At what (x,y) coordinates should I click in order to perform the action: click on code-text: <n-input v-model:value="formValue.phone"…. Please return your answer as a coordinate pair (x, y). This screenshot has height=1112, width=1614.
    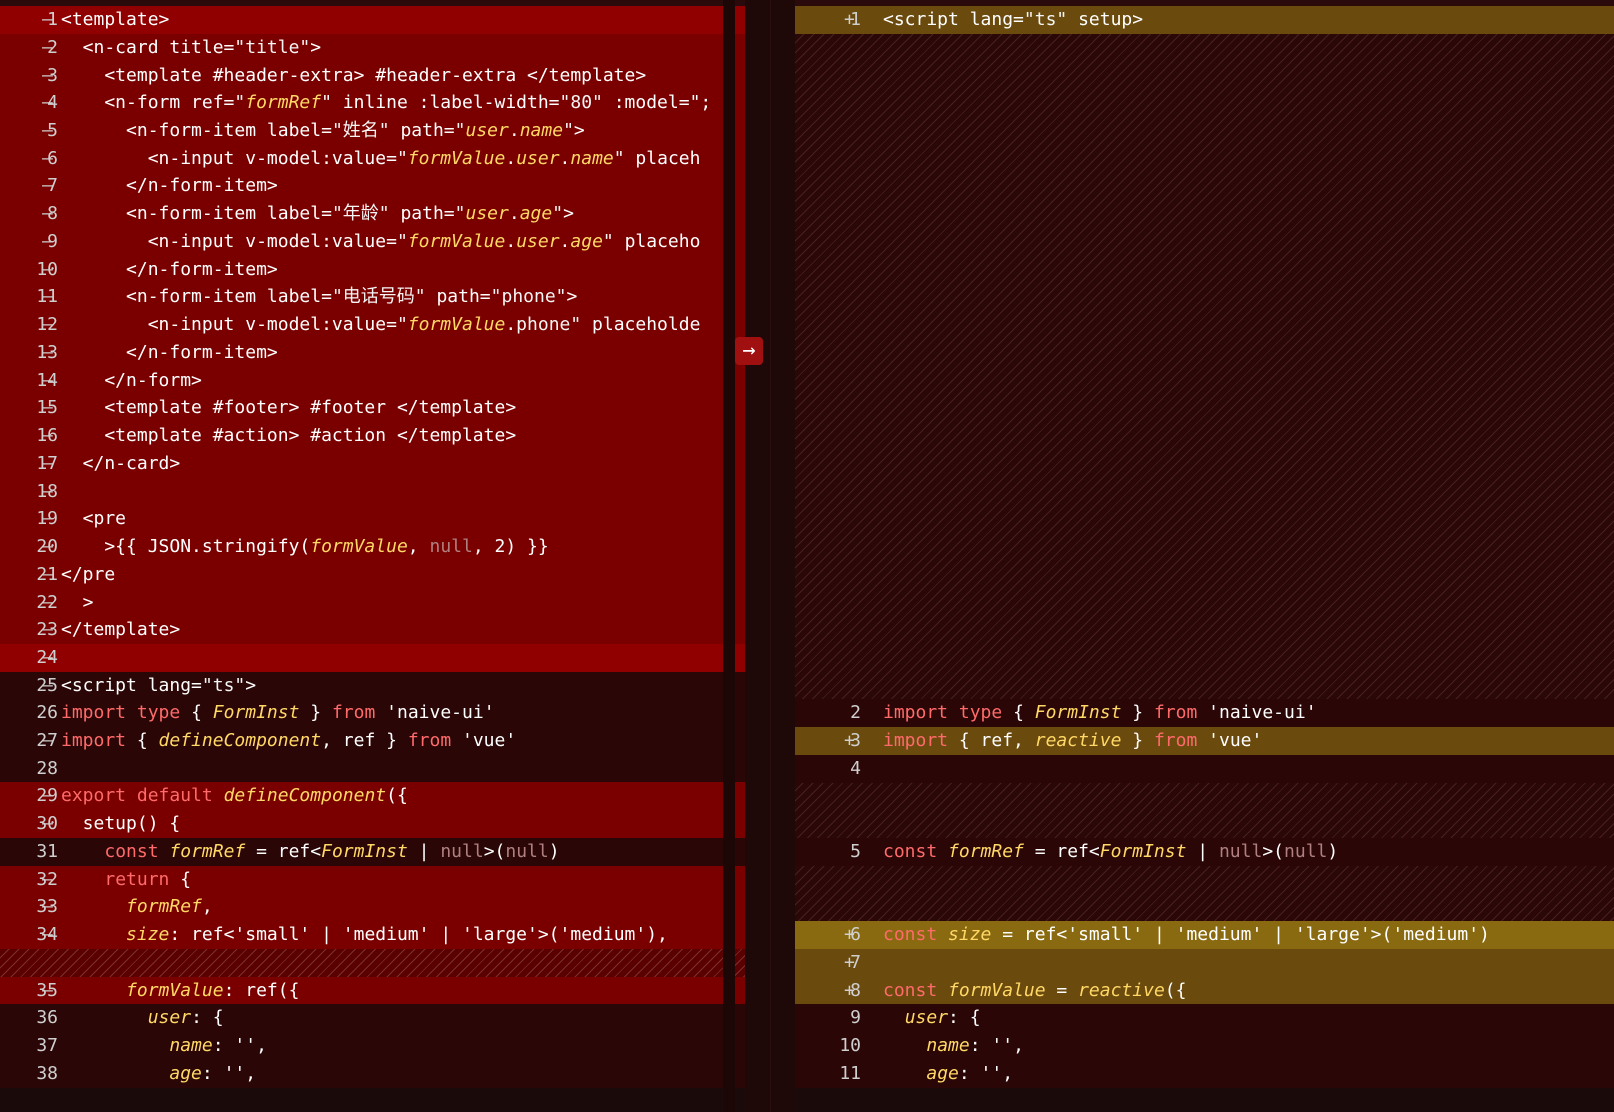
    Looking at the image, I should click on (381, 324).